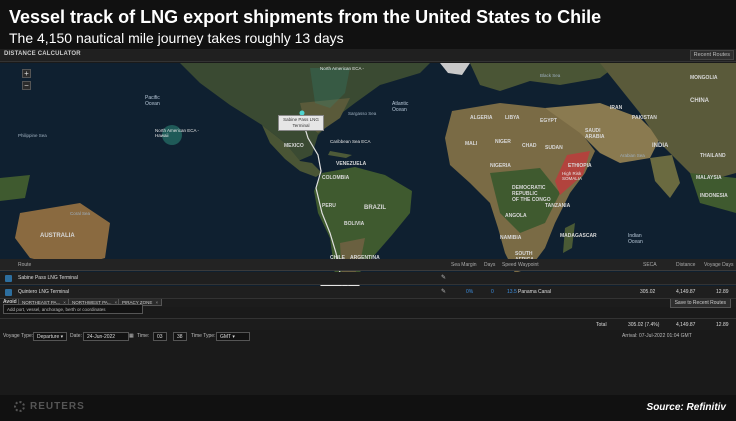  I want to click on map-label-egypt: EGYPT, so click(548, 121).